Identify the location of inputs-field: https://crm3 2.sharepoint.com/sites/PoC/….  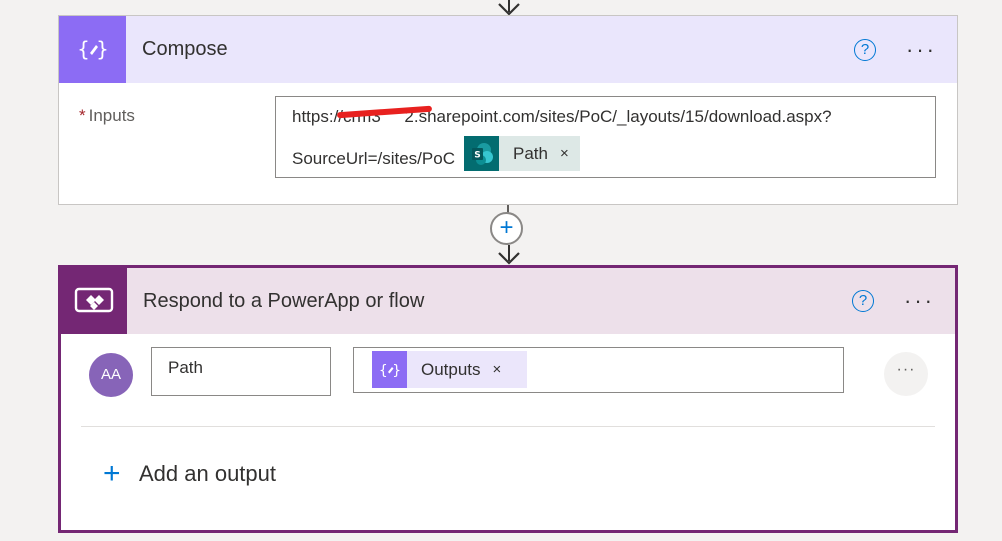
(605, 137).